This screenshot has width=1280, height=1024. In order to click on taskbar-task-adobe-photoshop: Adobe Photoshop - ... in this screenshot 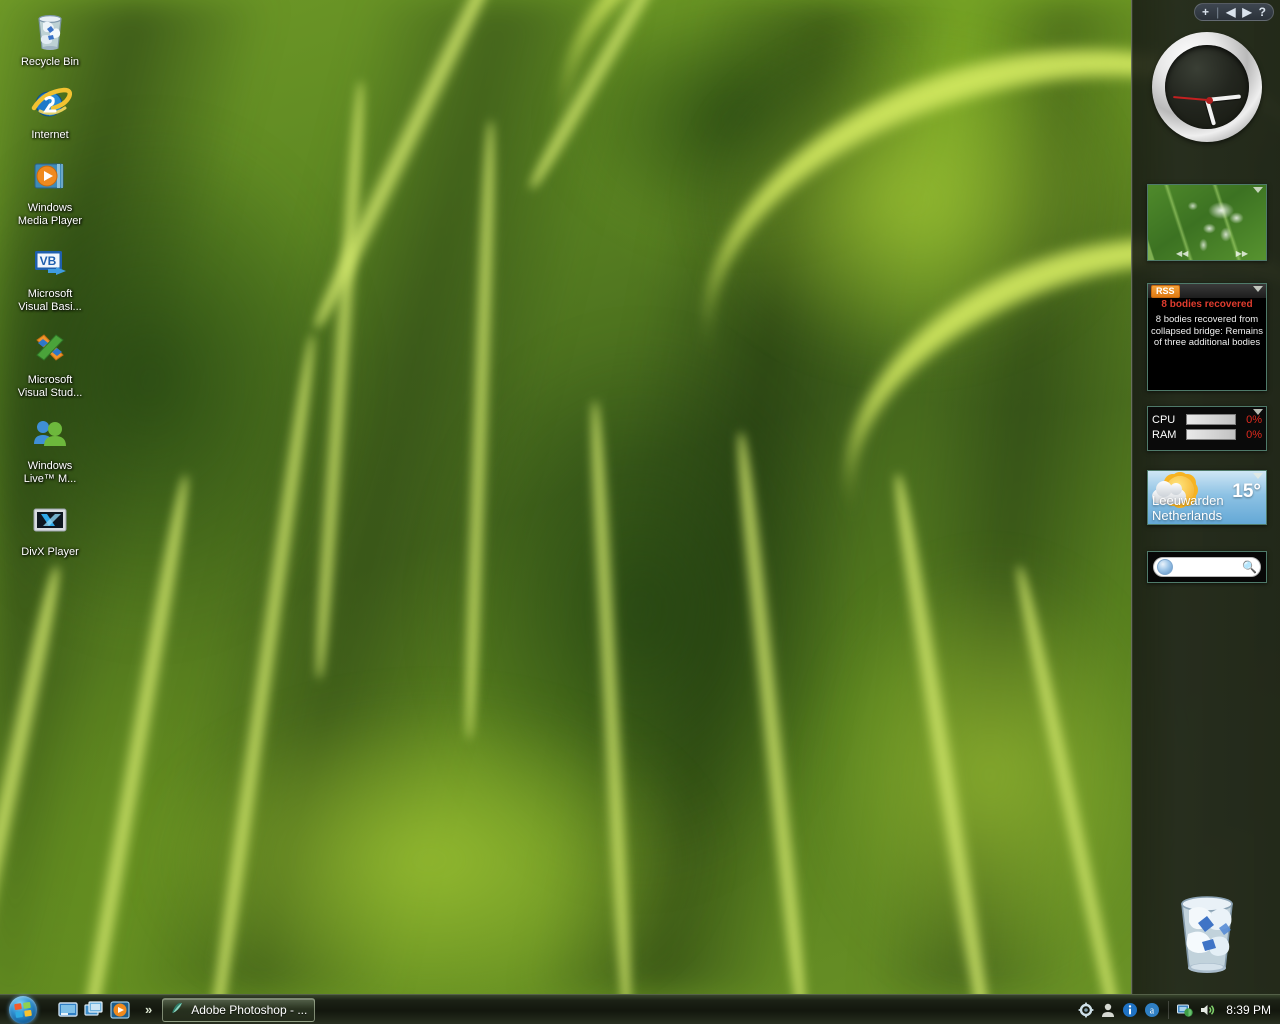, I will do `click(239, 1009)`.